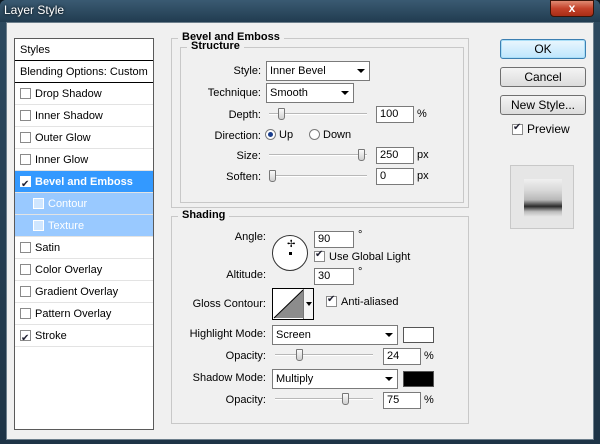  Describe the element at coordinates (318, 71) in the screenshot. I see `style-select: Inner Bevel` at that location.